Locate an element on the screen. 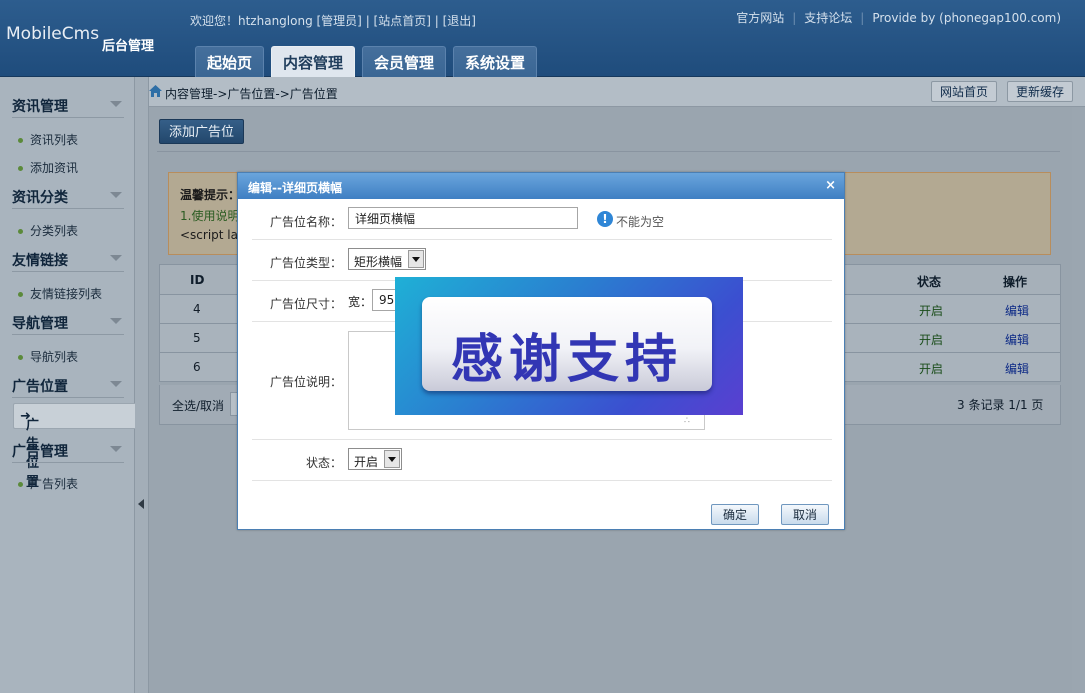 The height and width of the screenshot is (693, 1085). resize-grip-icon: ∴ is located at coordinates (687, 421).